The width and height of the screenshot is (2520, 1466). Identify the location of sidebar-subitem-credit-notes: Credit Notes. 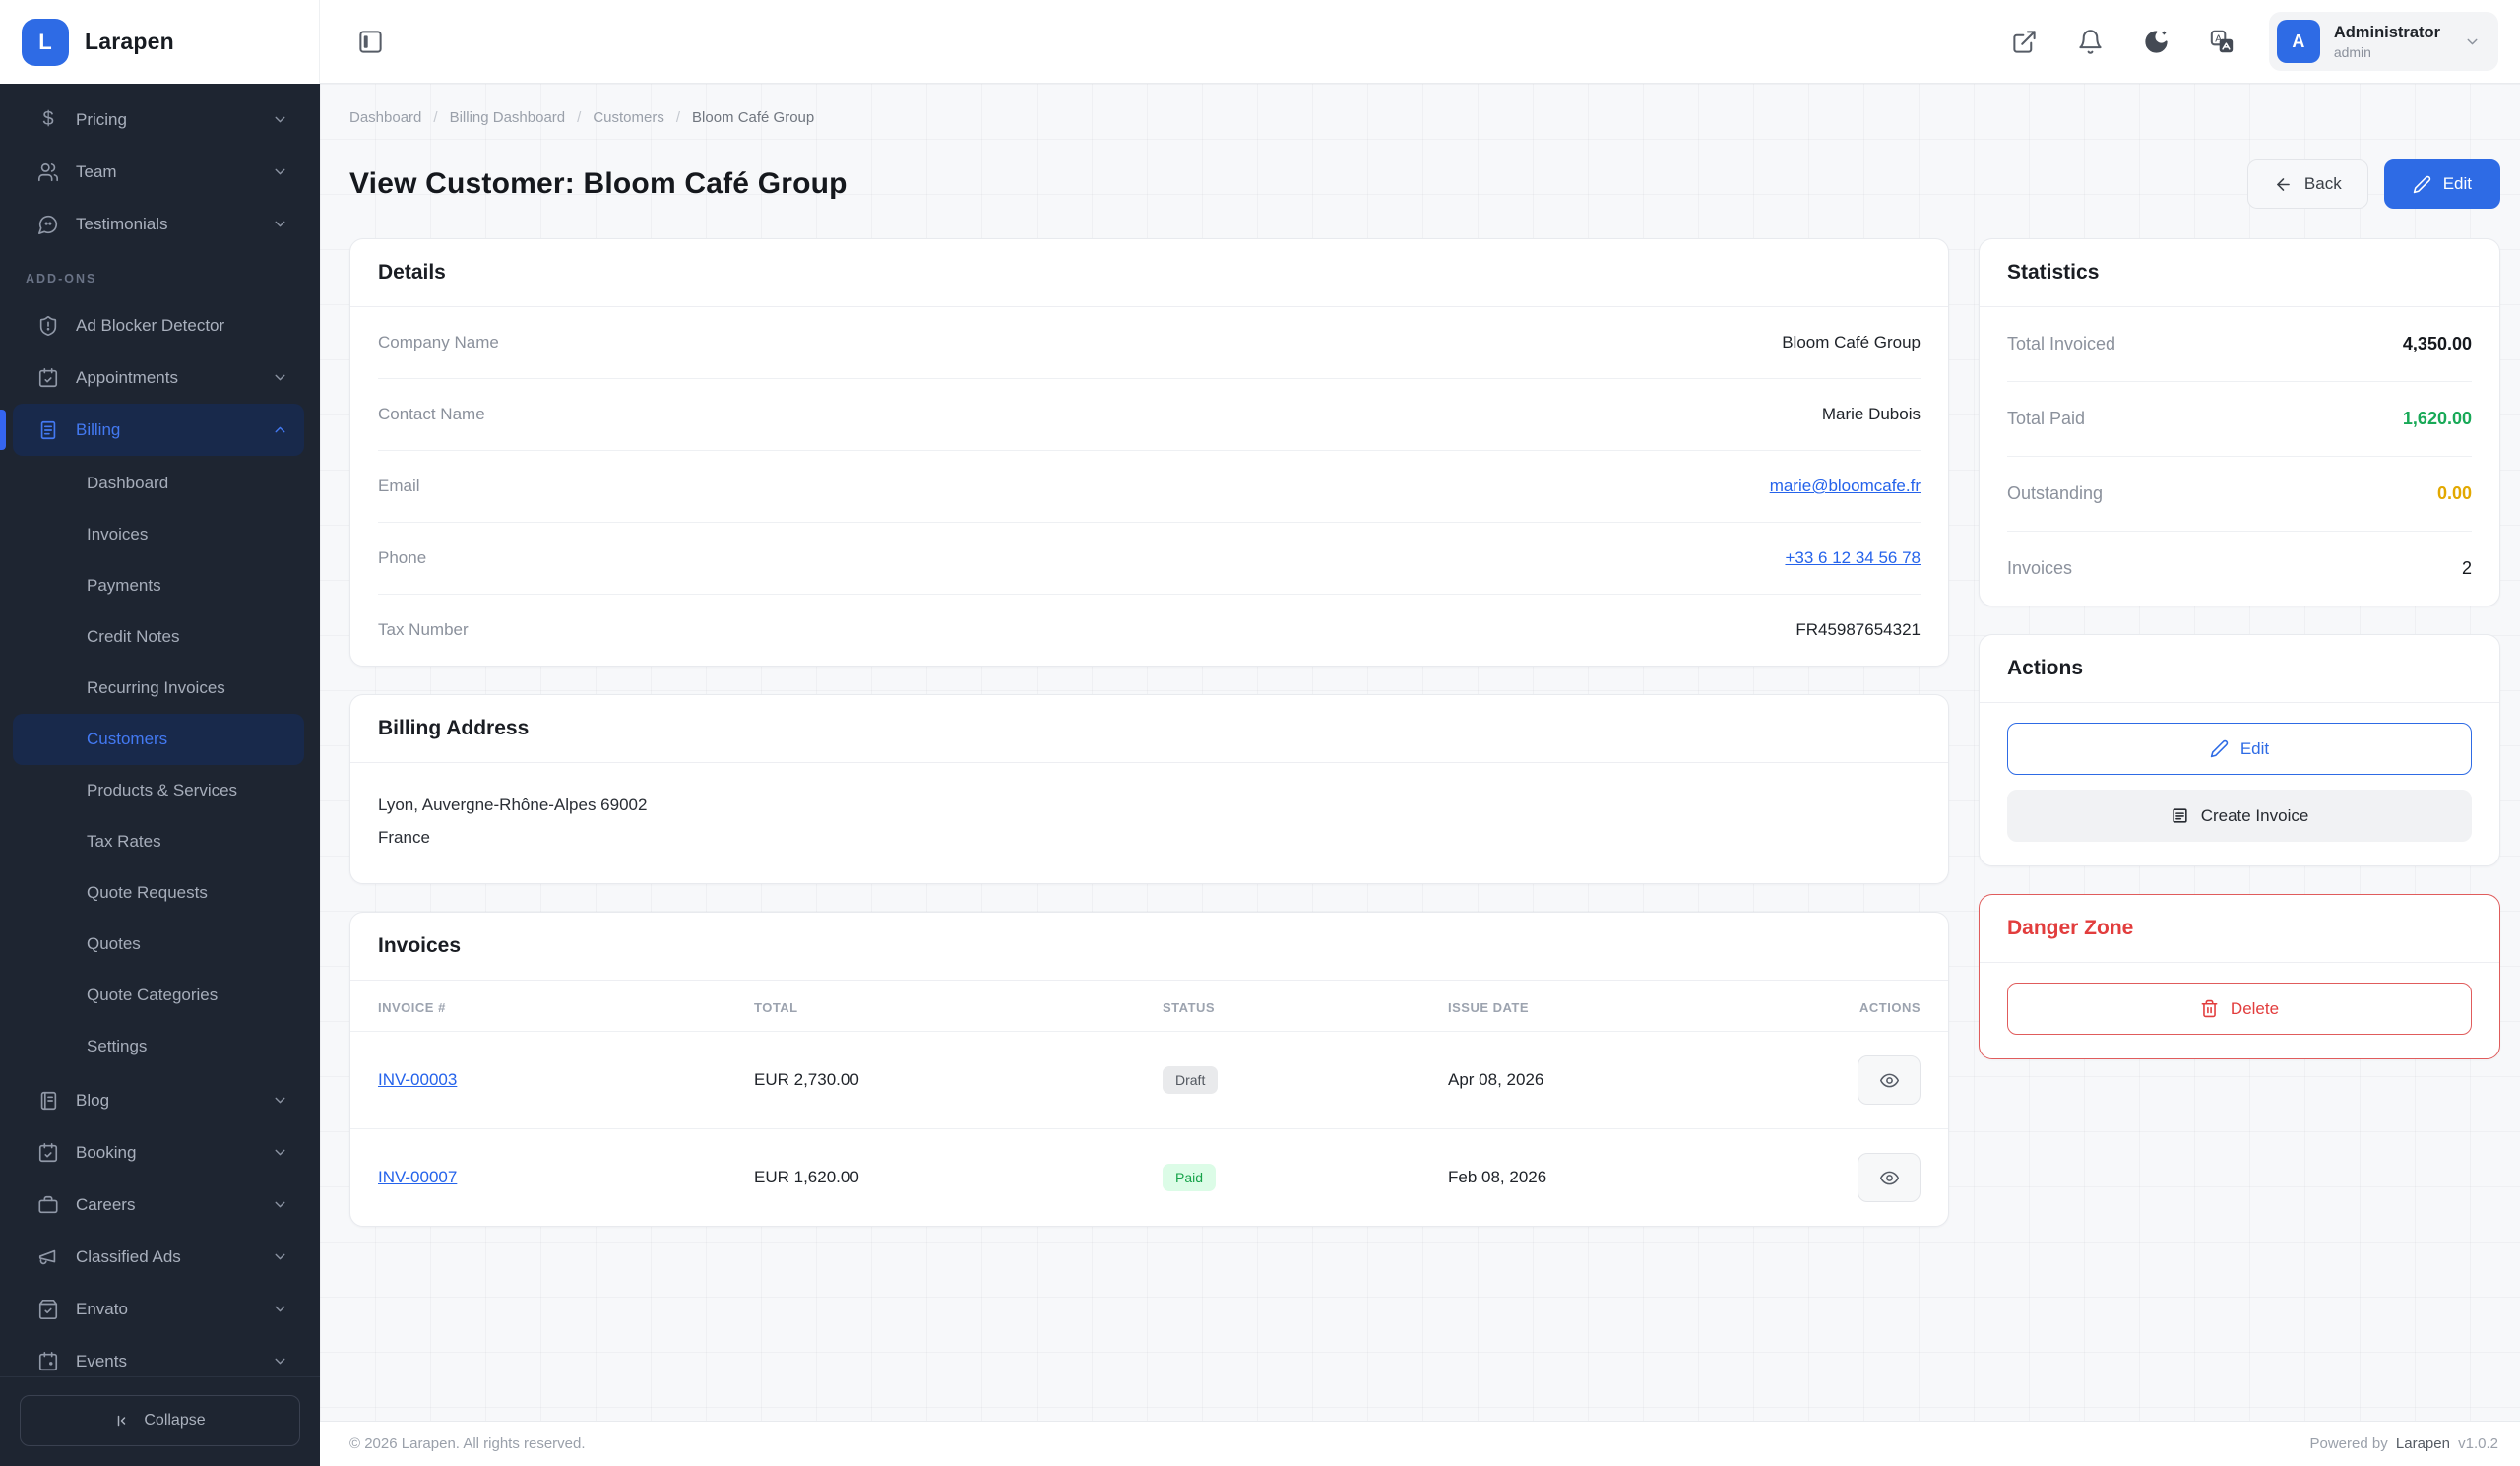
(158, 637).